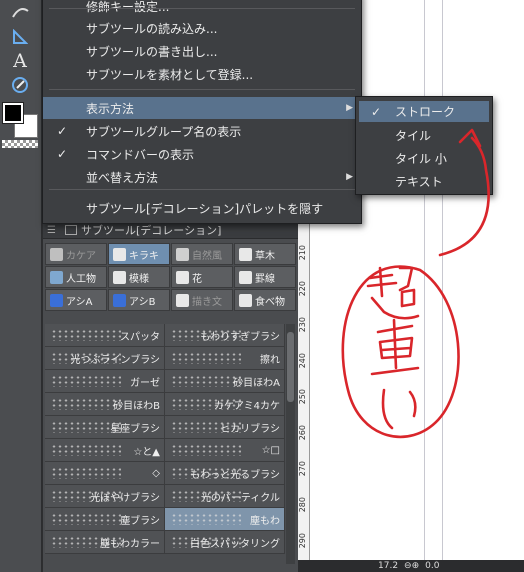  Describe the element at coordinates (202, 154) in the screenshot. I see `menu-item: ✓ コマンドバーの表示` at that location.